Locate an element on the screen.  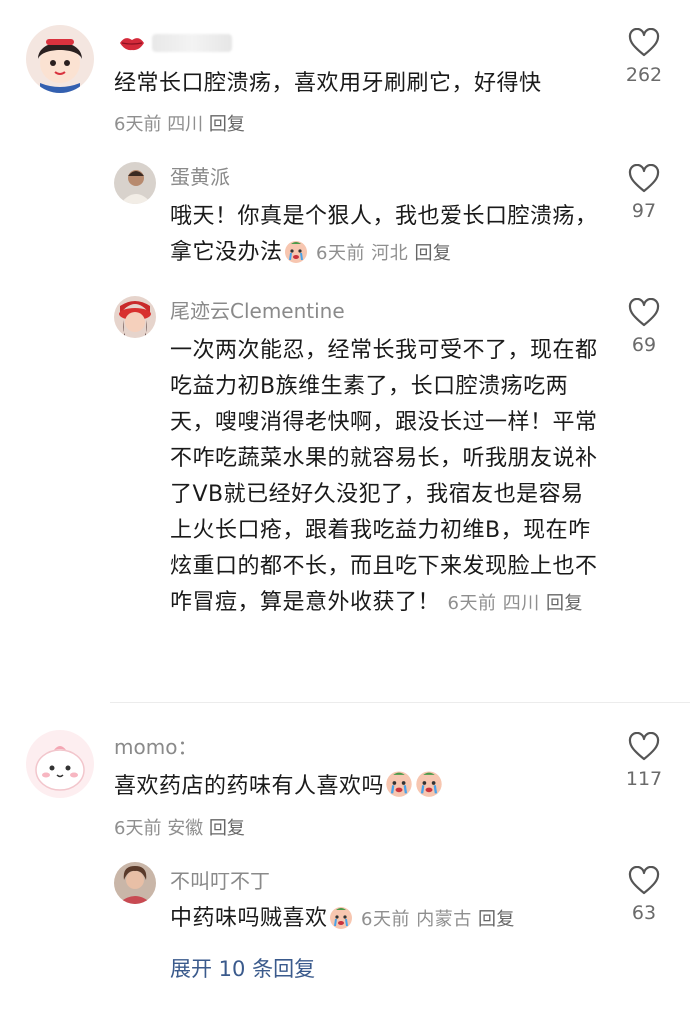
like-button: 69 is located at coordinates (644, 327).